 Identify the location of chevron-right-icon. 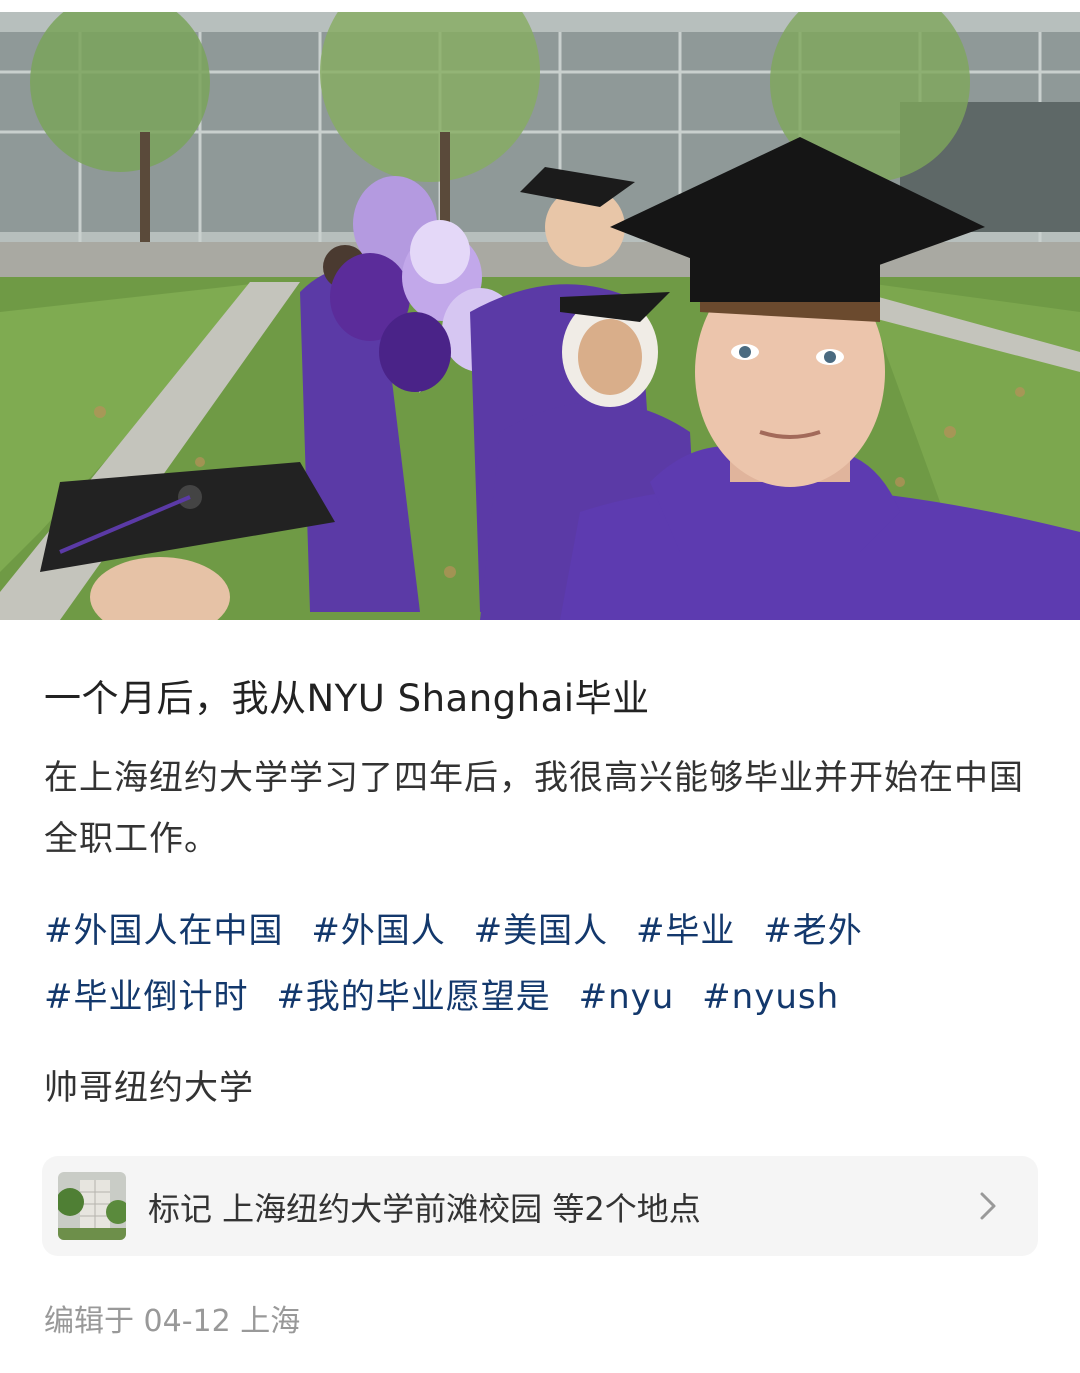
(988, 1206).